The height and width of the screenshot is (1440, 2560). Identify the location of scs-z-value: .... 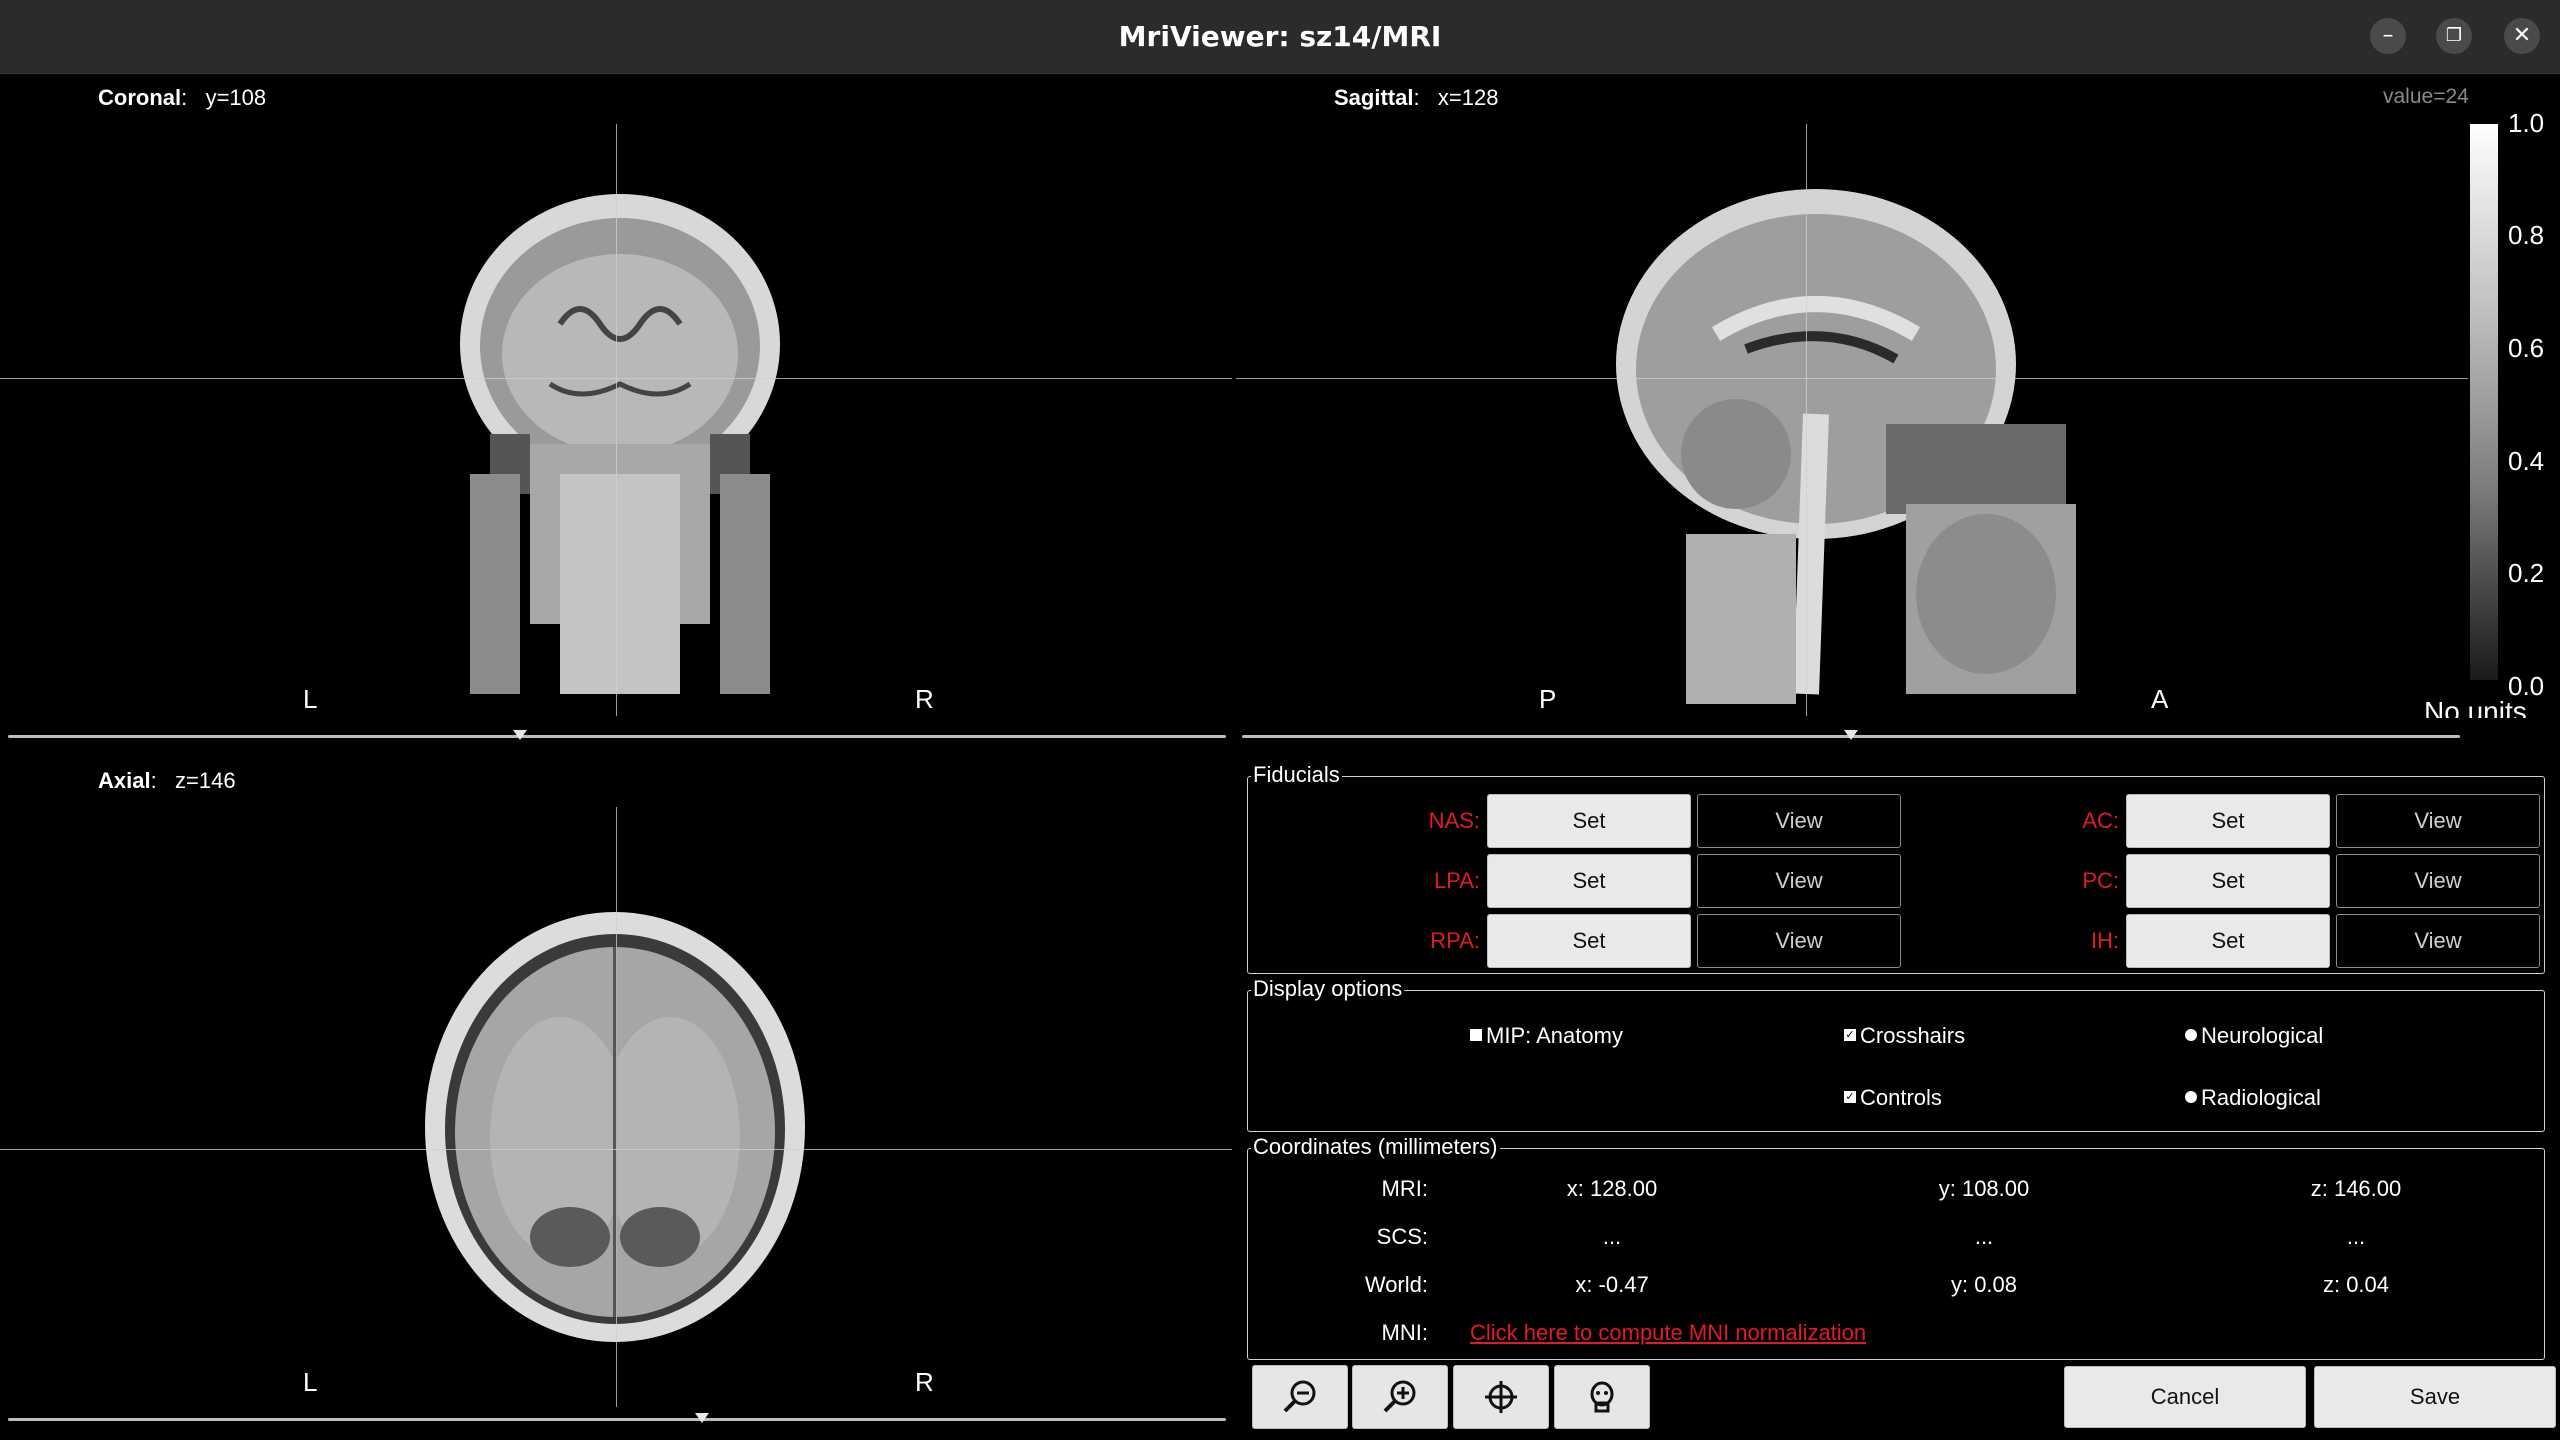
(2356, 1236).